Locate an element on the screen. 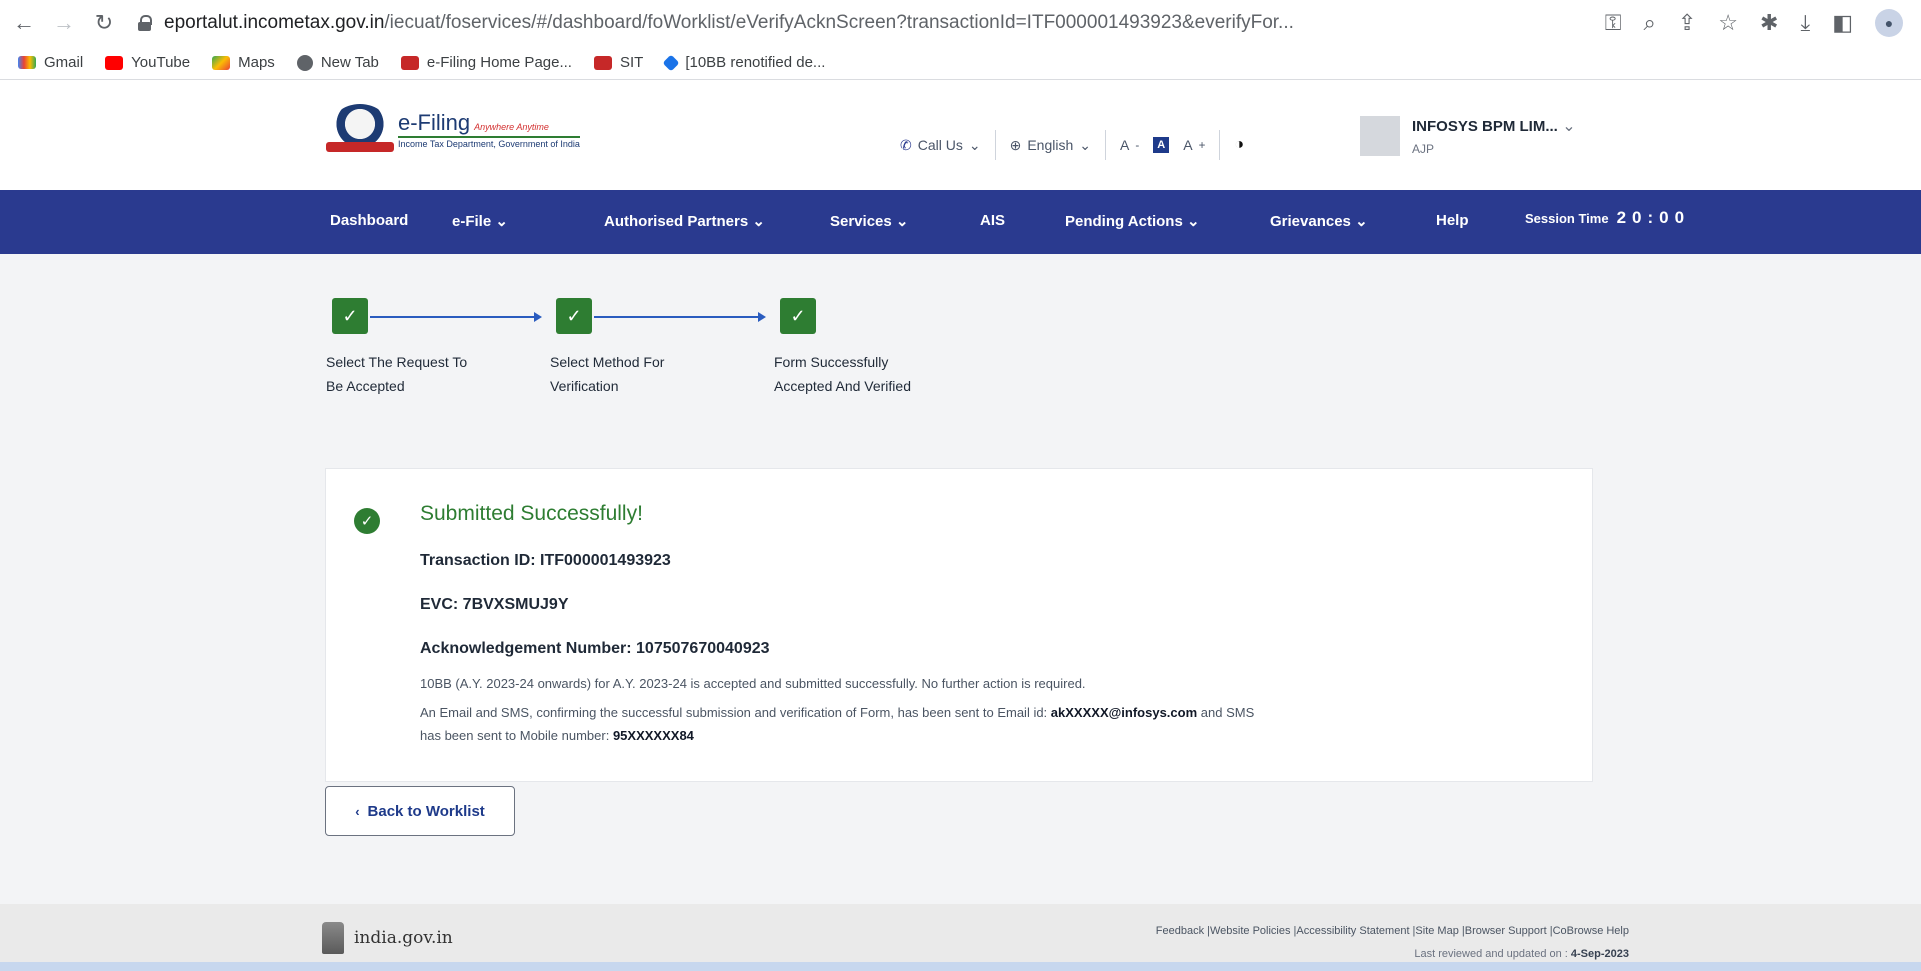  font-decrease-label: A is located at coordinates (1124, 145).